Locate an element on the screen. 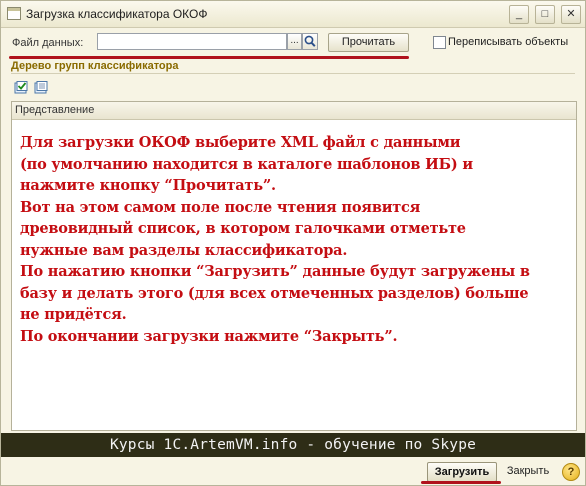  load-button: Загрузить is located at coordinates (462, 472).